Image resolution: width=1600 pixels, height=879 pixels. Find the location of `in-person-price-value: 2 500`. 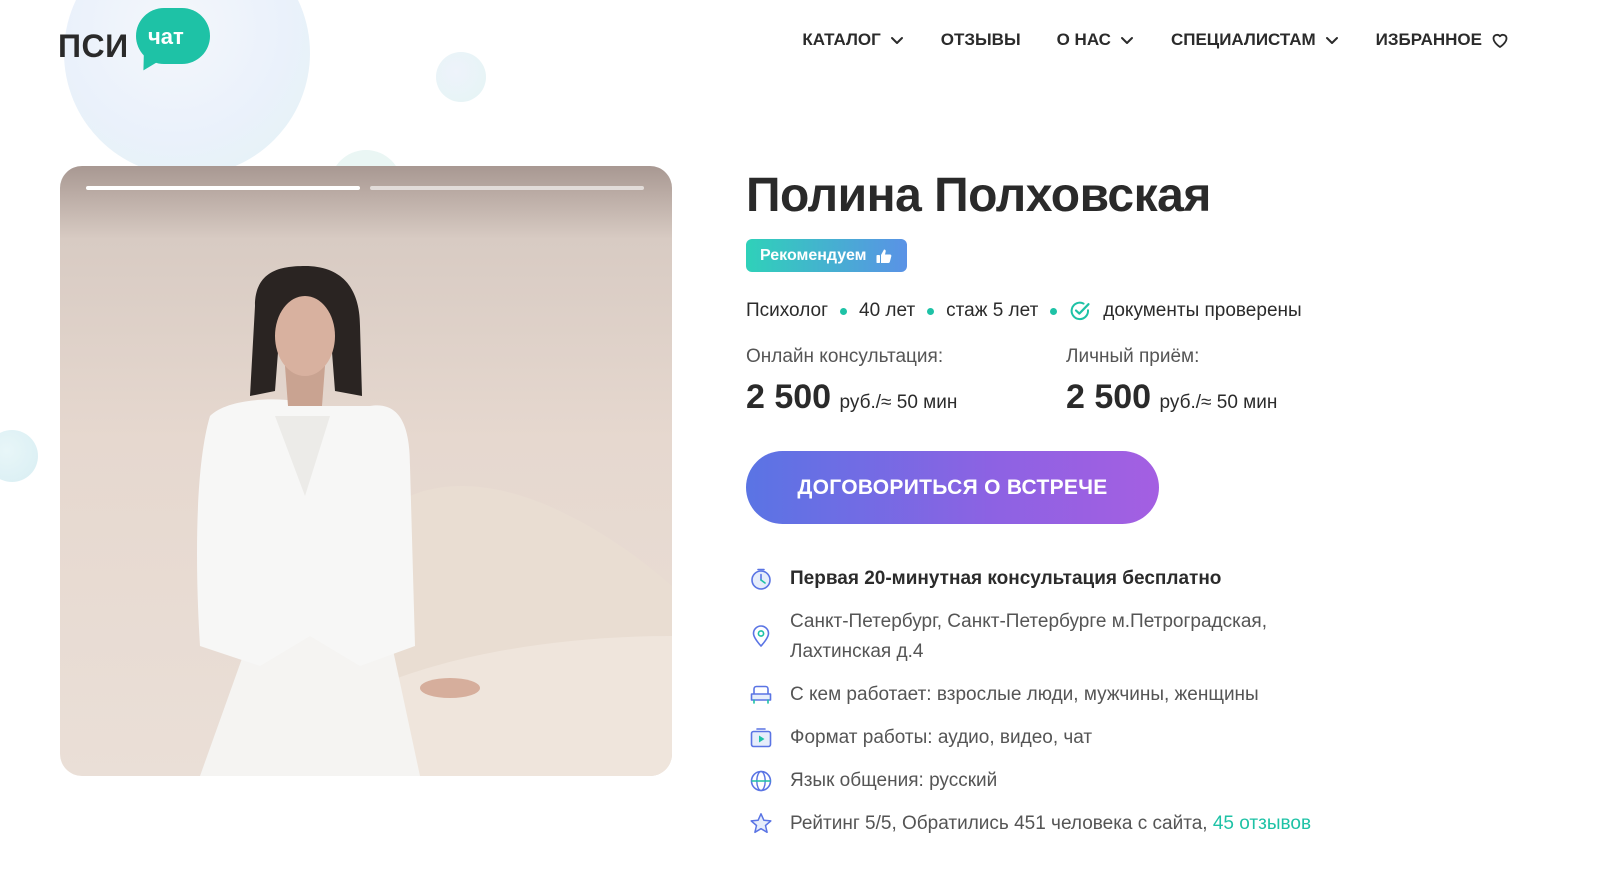

in-person-price-value: 2 500 is located at coordinates (1109, 397).